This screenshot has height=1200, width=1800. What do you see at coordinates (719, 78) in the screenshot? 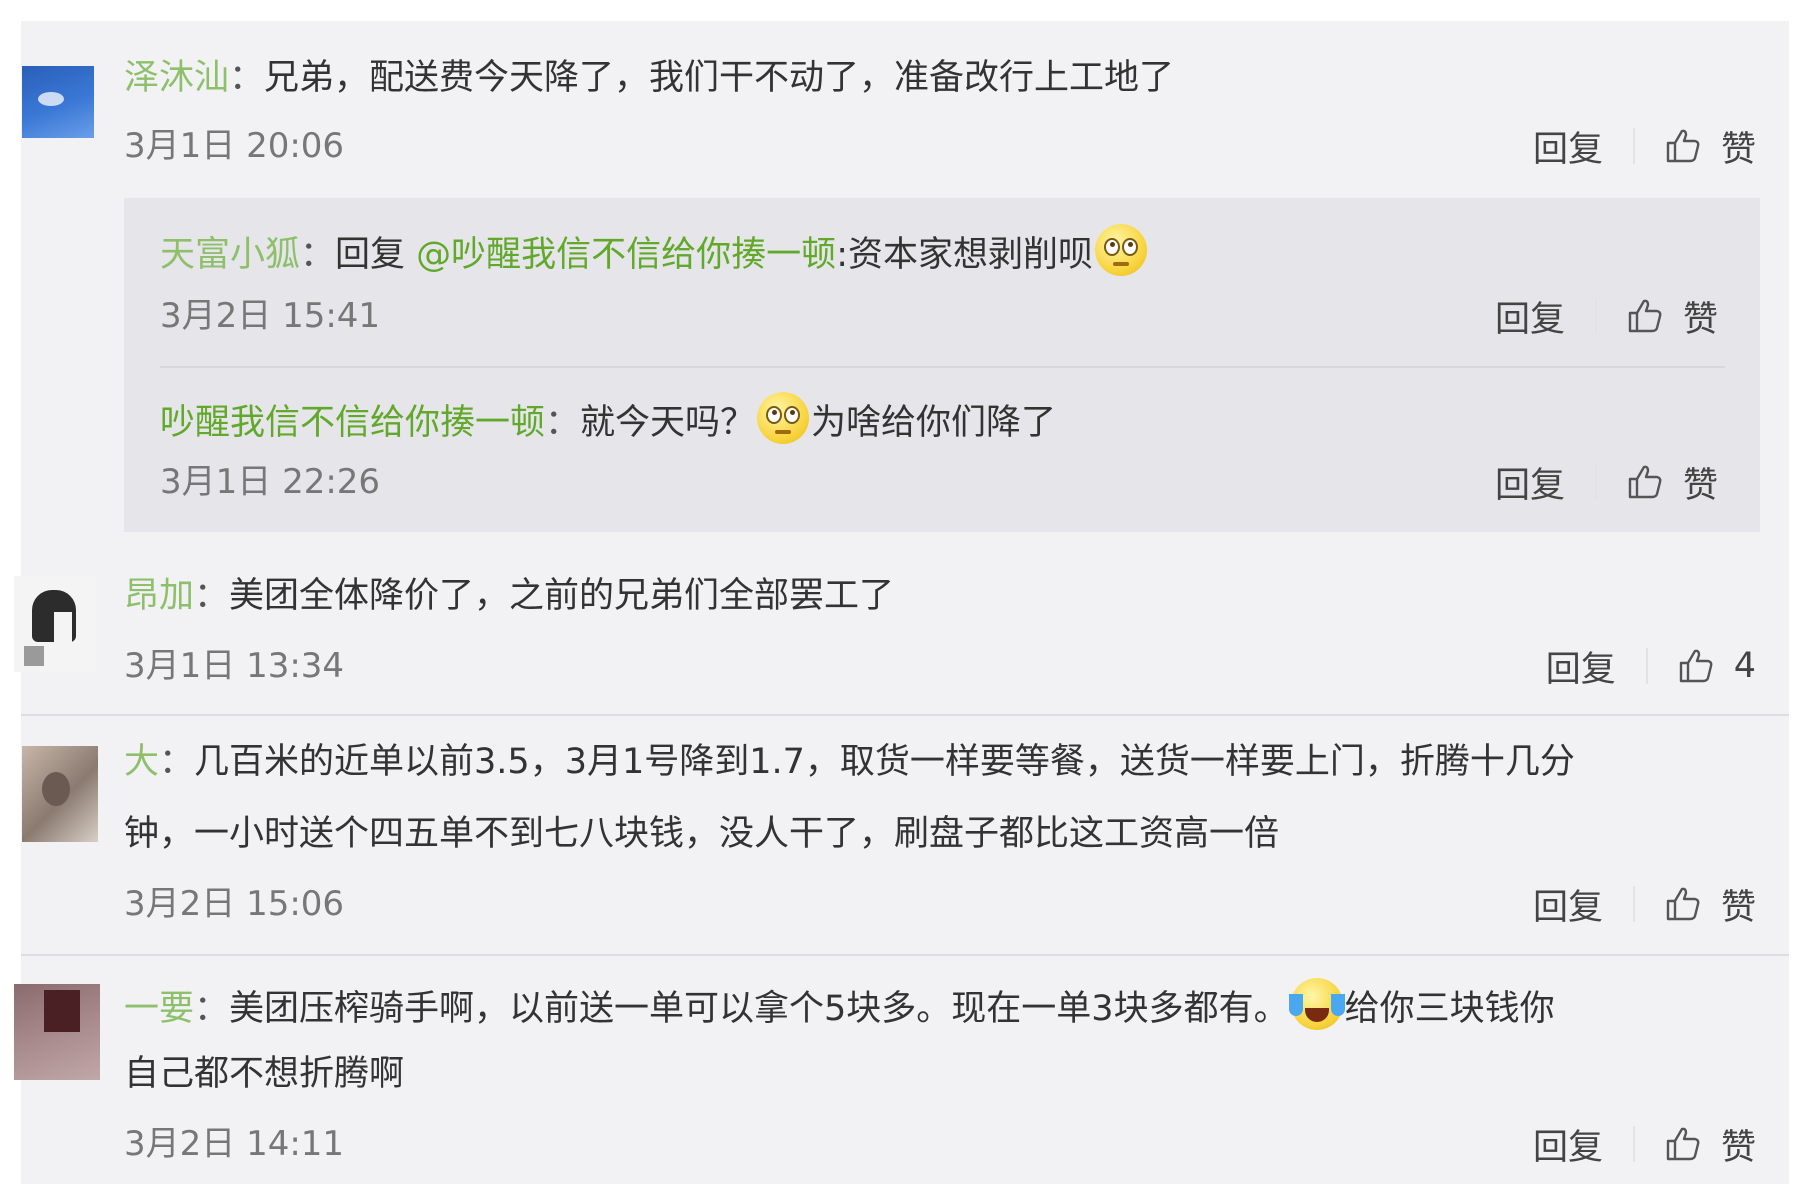
I see `comment-text: 兄弟，配送费今天降了，我们干不动了，准备改行上工地了` at bounding box center [719, 78].